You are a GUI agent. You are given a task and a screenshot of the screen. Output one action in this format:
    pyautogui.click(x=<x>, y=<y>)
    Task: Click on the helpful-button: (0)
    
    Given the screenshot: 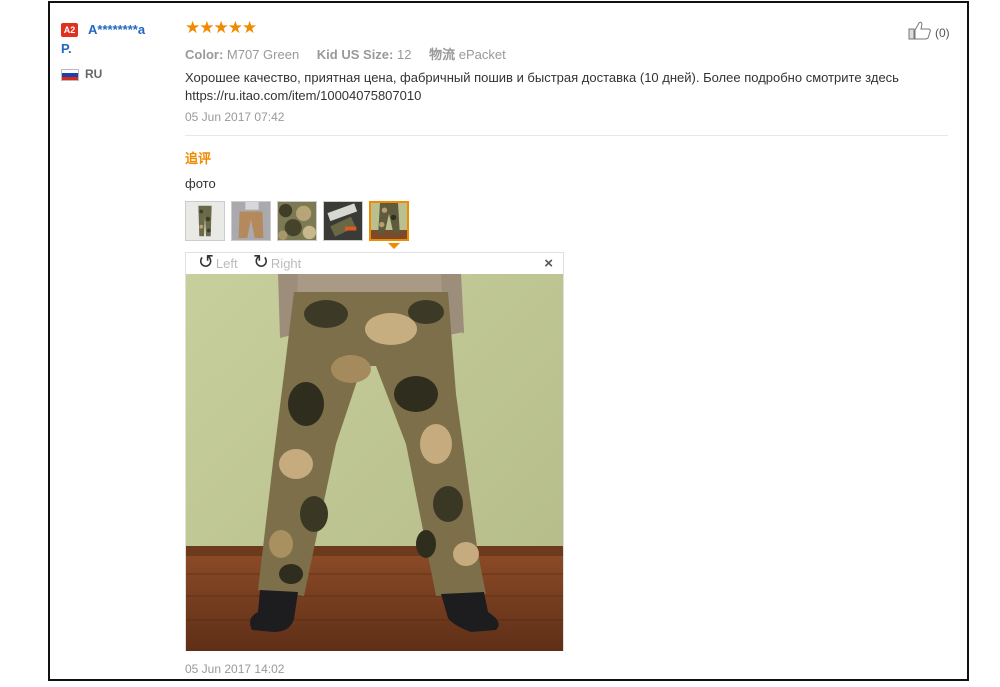 What is the action you would take?
    pyautogui.click(x=929, y=32)
    